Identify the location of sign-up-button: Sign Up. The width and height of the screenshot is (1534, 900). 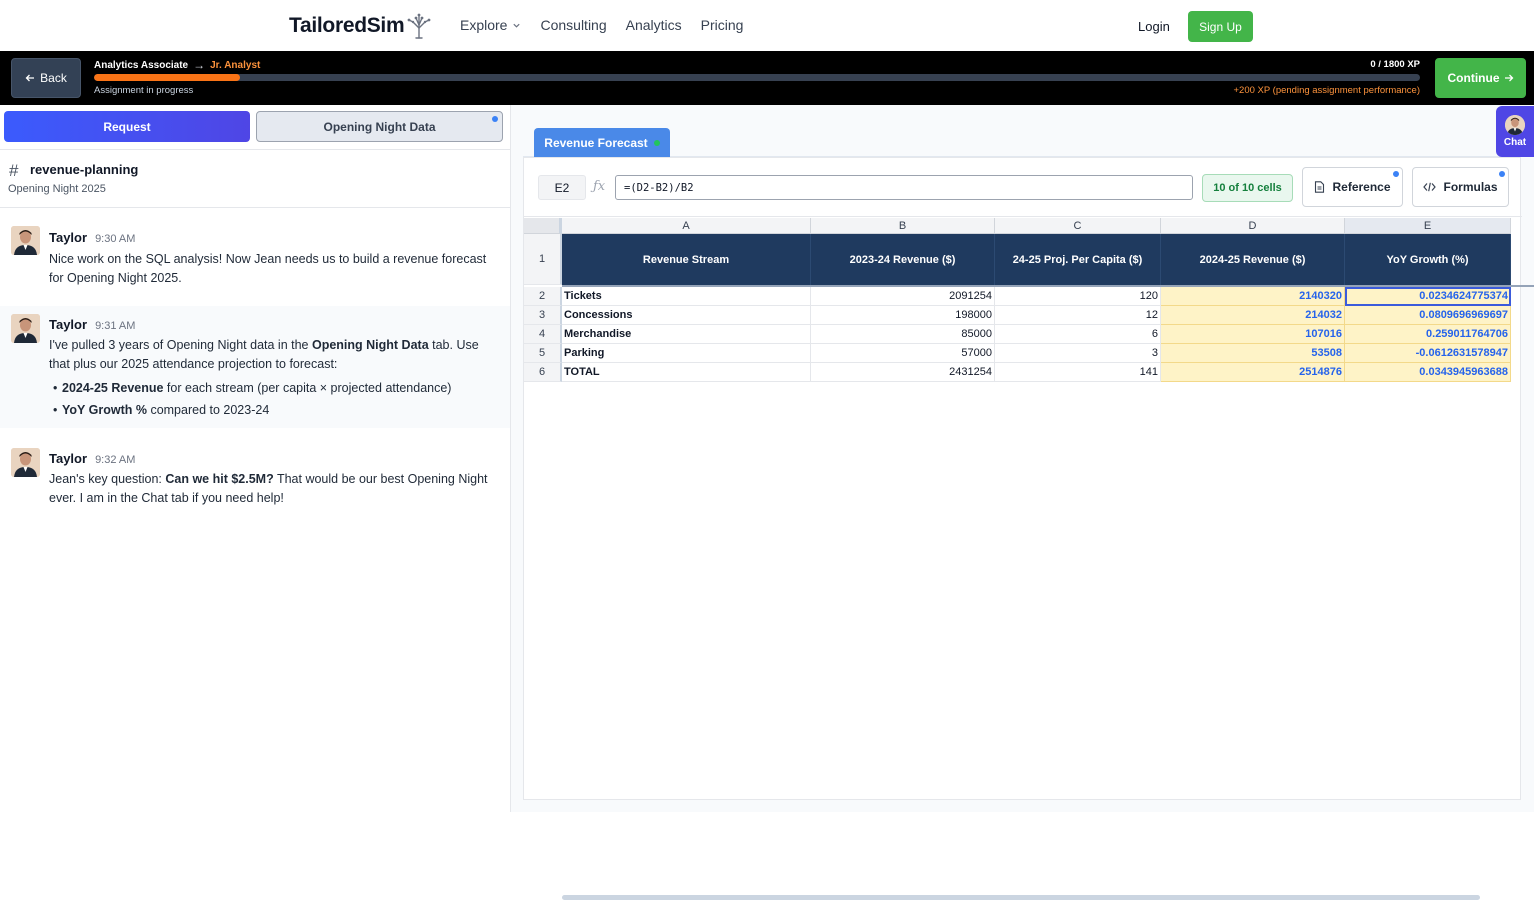
(1220, 26).